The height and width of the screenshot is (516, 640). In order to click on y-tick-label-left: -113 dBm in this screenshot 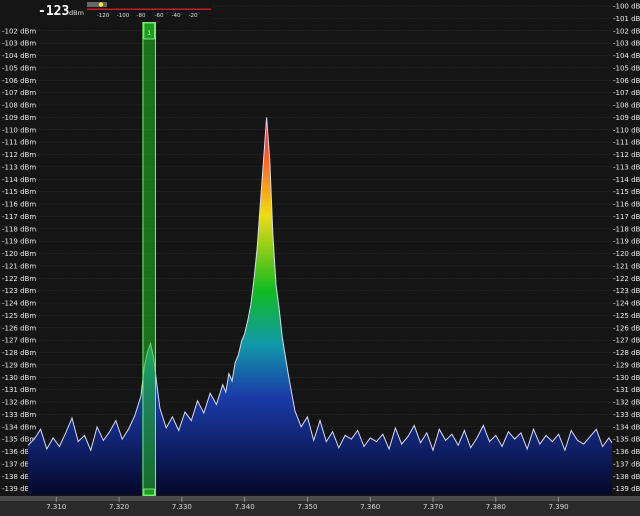, I will do `click(19, 167)`.